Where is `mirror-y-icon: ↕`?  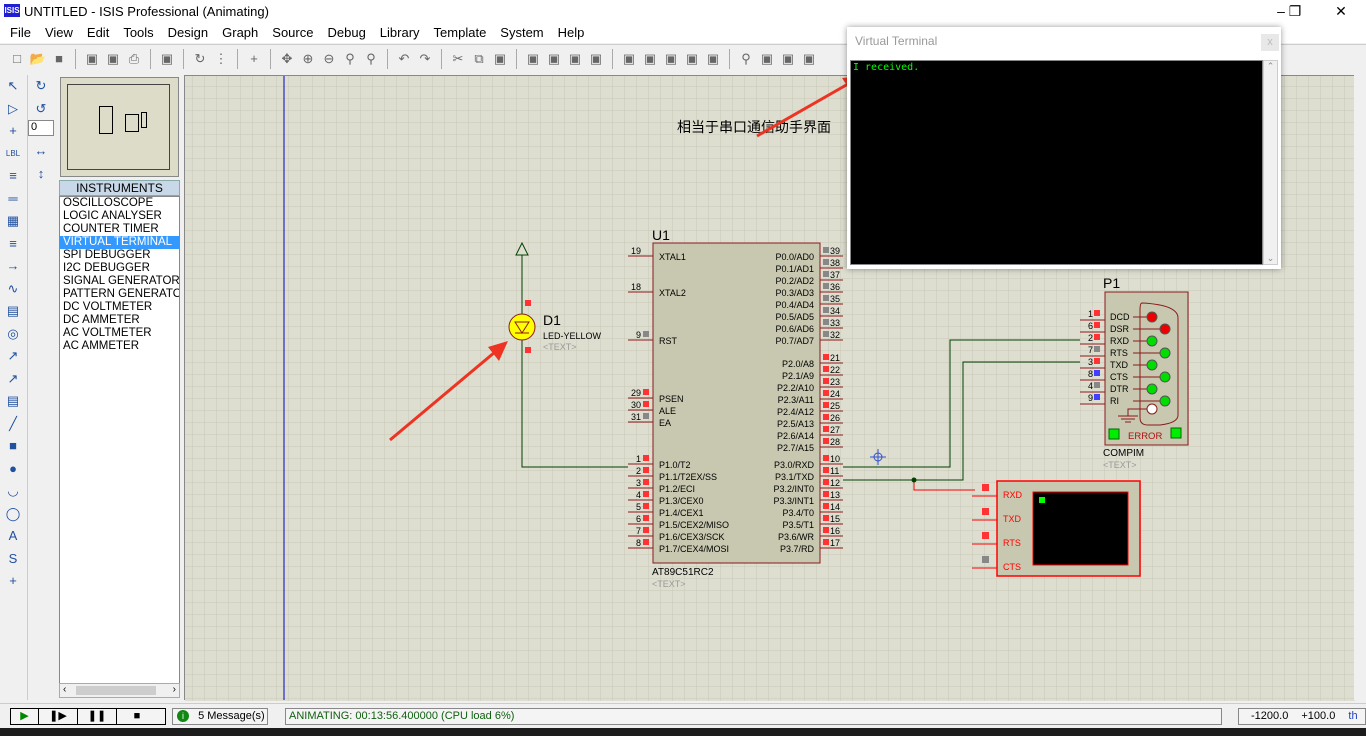 mirror-y-icon: ↕ is located at coordinates (41, 174).